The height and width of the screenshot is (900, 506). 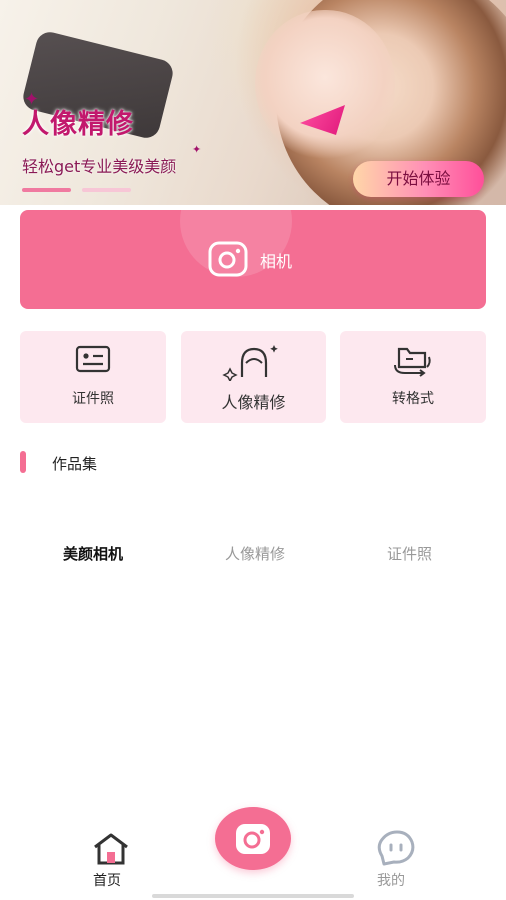 I want to click on banner-title: 人像精修, so click(x=78, y=124).